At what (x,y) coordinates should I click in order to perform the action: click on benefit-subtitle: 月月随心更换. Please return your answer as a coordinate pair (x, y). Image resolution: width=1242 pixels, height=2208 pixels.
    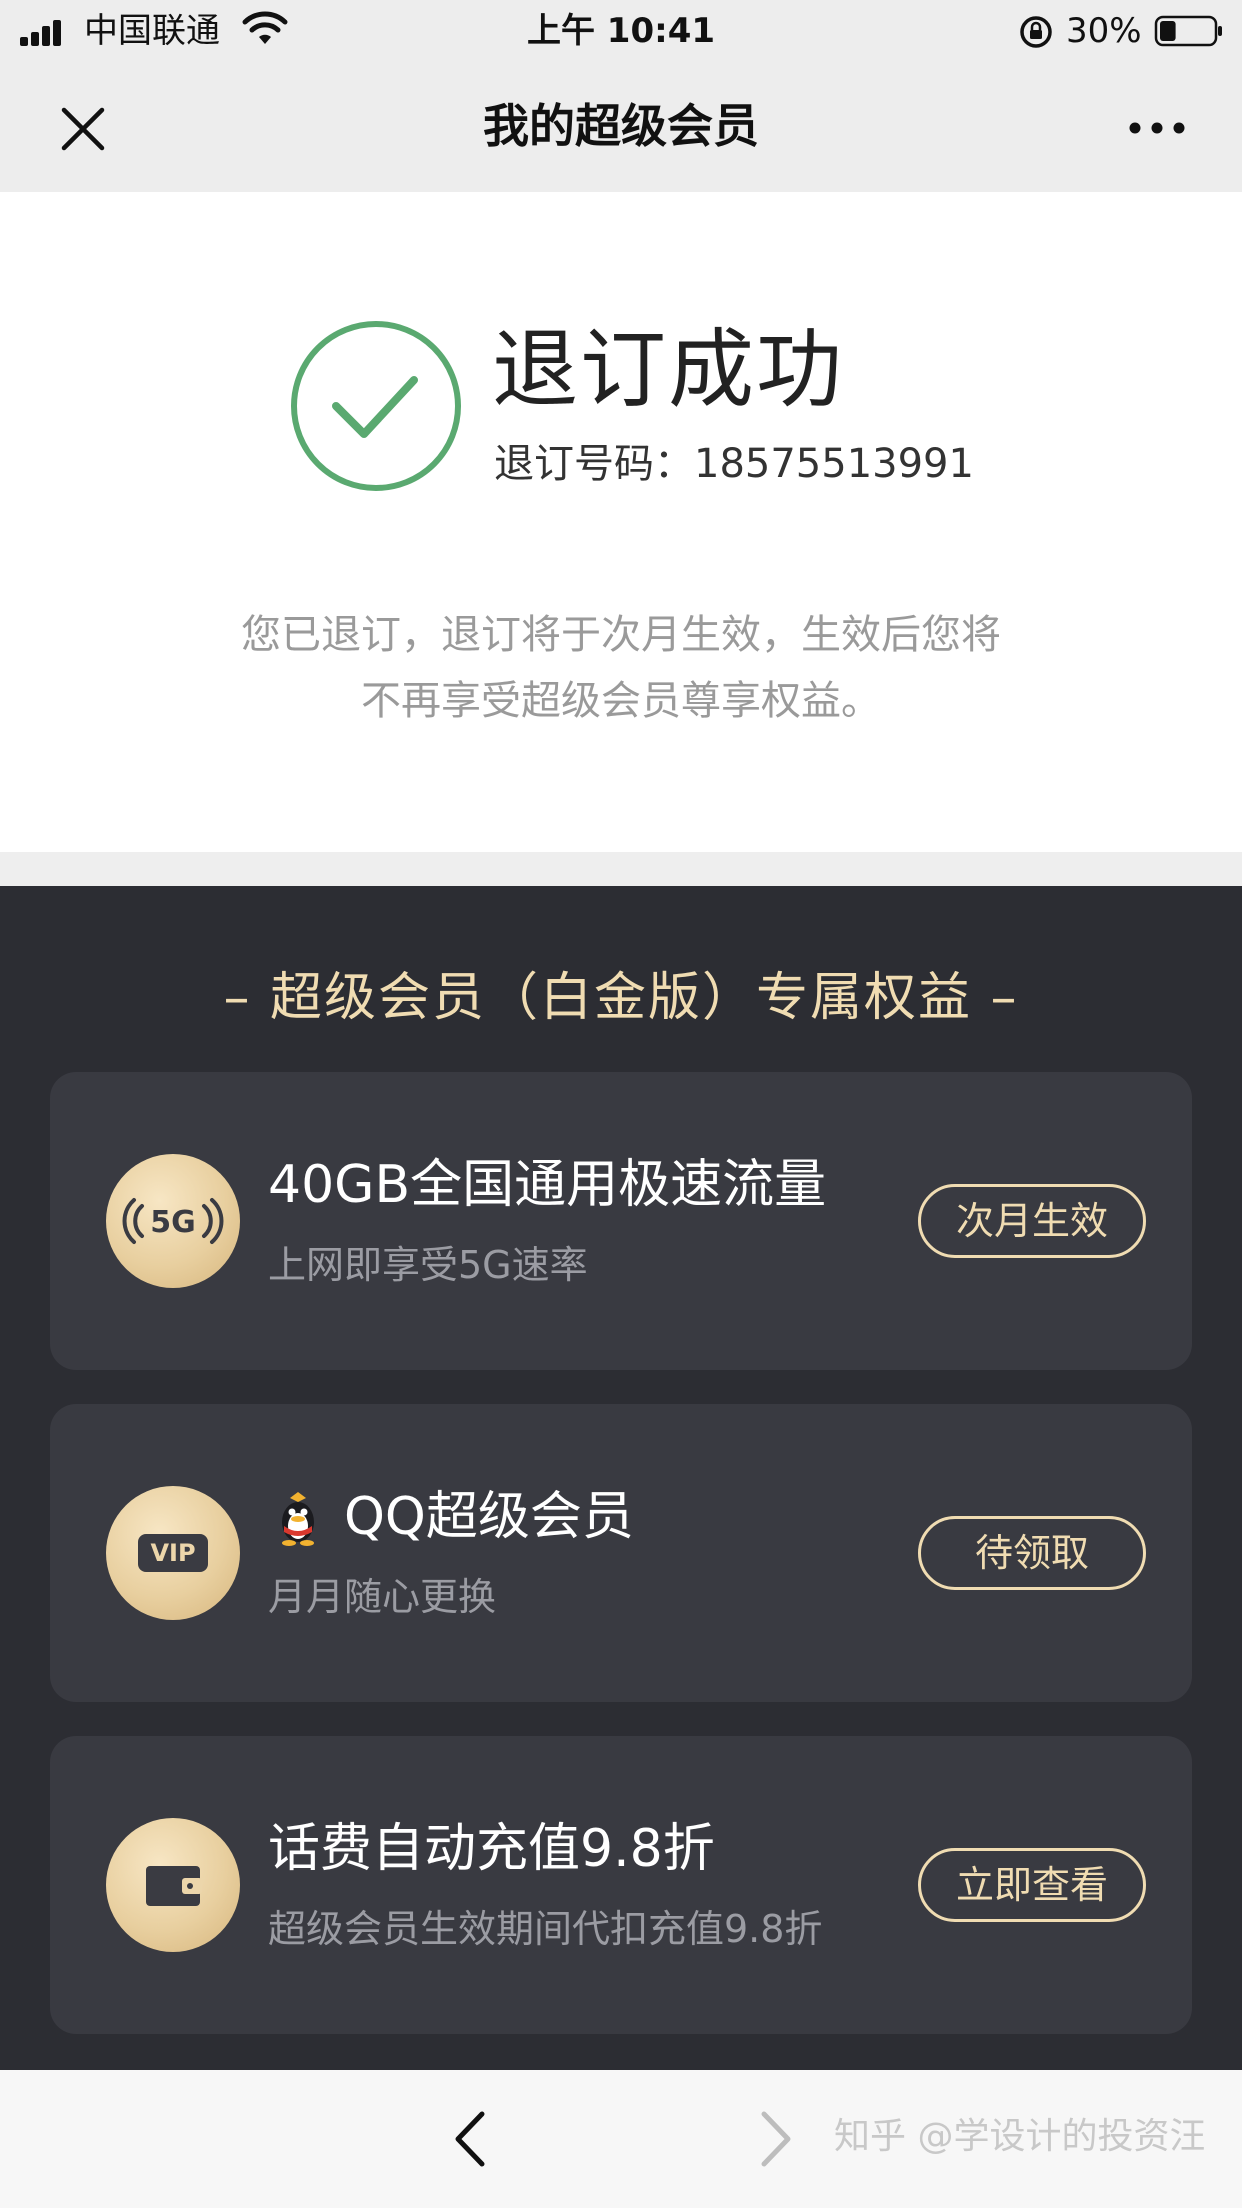
    Looking at the image, I should click on (382, 1597).